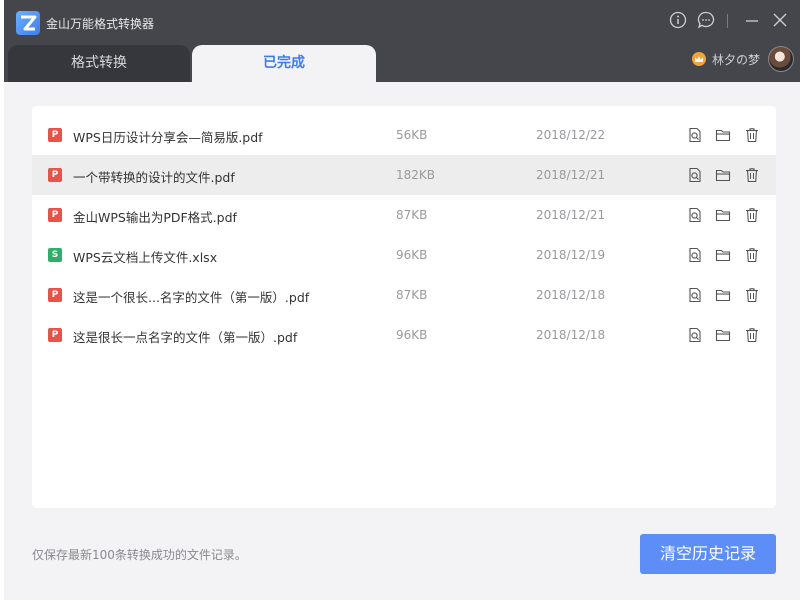 The width and height of the screenshot is (804, 600). What do you see at coordinates (571, 135) in the screenshot?
I see `file-date: 2018/12/22` at bounding box center [571, 135].